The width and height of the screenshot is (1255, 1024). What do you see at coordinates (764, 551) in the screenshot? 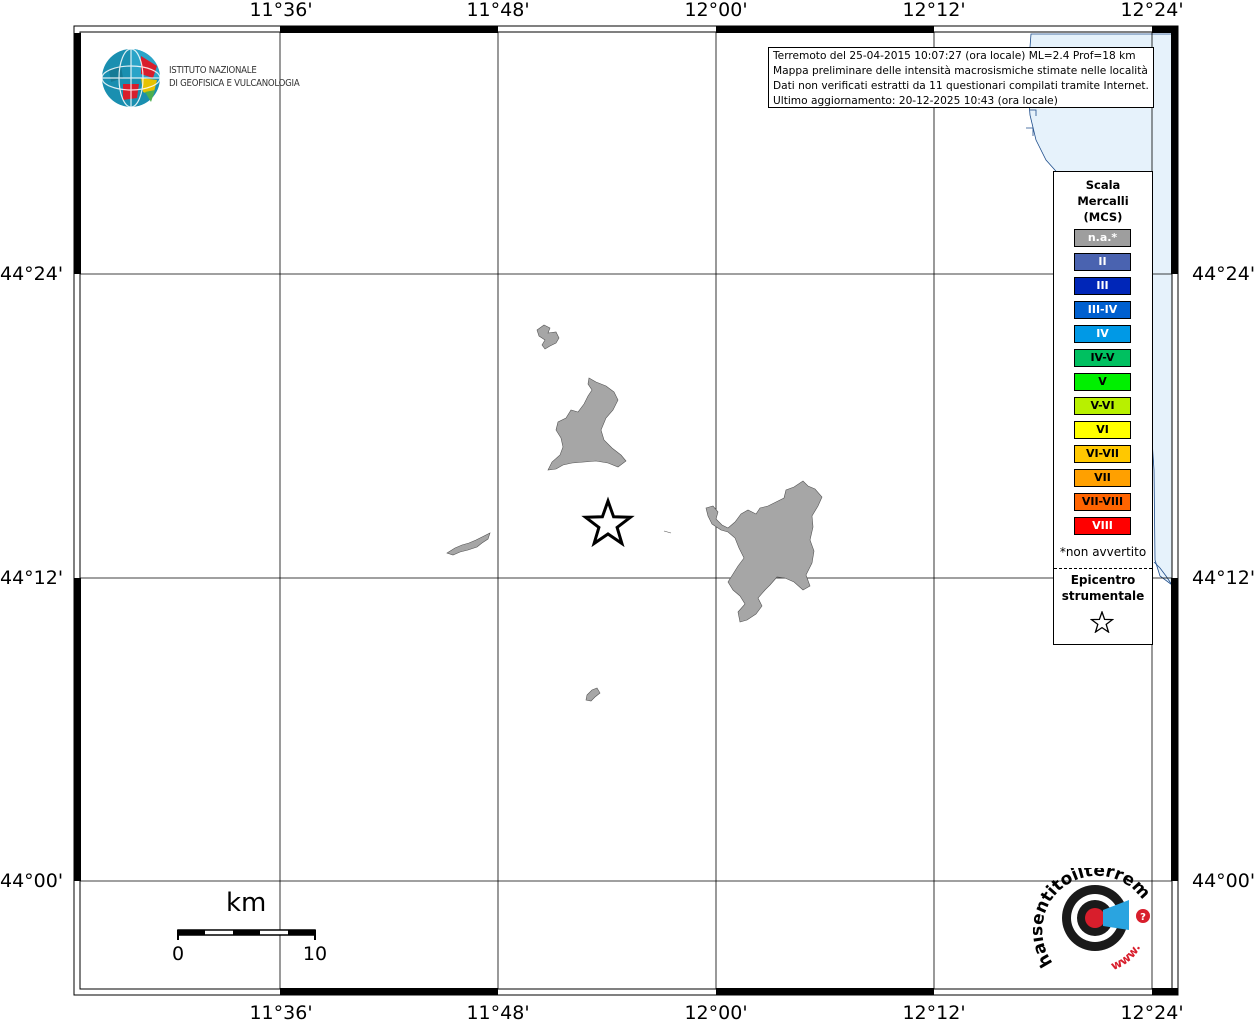
I see `municipality-east` at bounding box center [764, 551].